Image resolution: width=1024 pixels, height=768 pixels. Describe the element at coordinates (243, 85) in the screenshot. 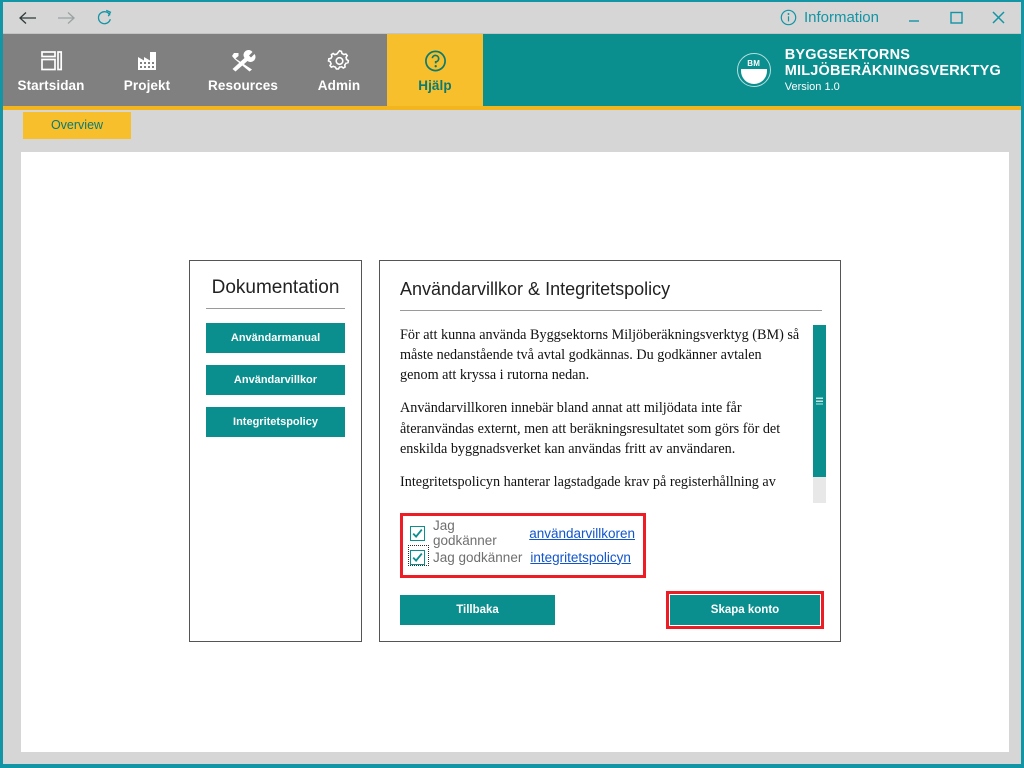

I see `nav-item-label: Resources` at that location.